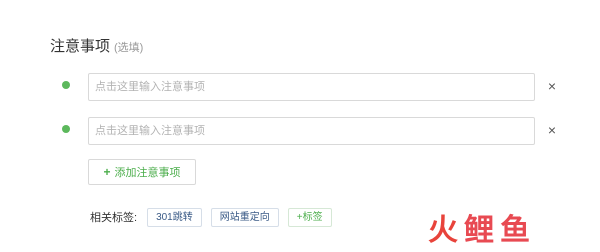  What do you see at coordinates (174, 217) in the screenshot?
I see `tag-301-redirect: 301跳转` at bounding box center [174, 217].